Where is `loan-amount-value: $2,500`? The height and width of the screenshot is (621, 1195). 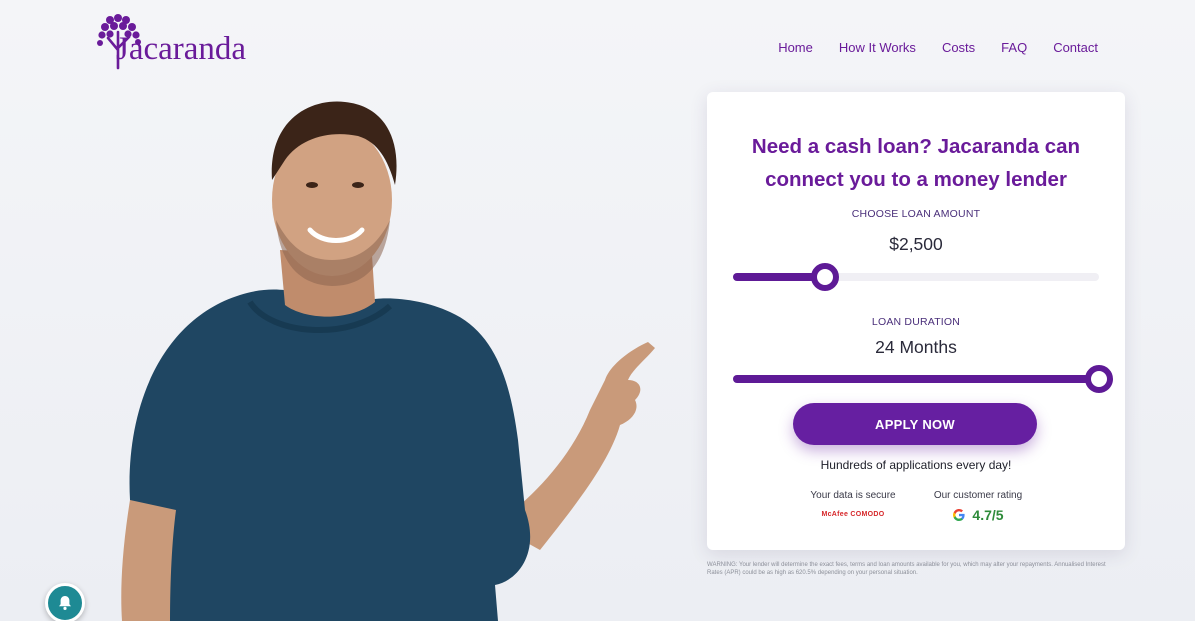 loan-amount-value: $2,500 is located at coordinates (916, 244).